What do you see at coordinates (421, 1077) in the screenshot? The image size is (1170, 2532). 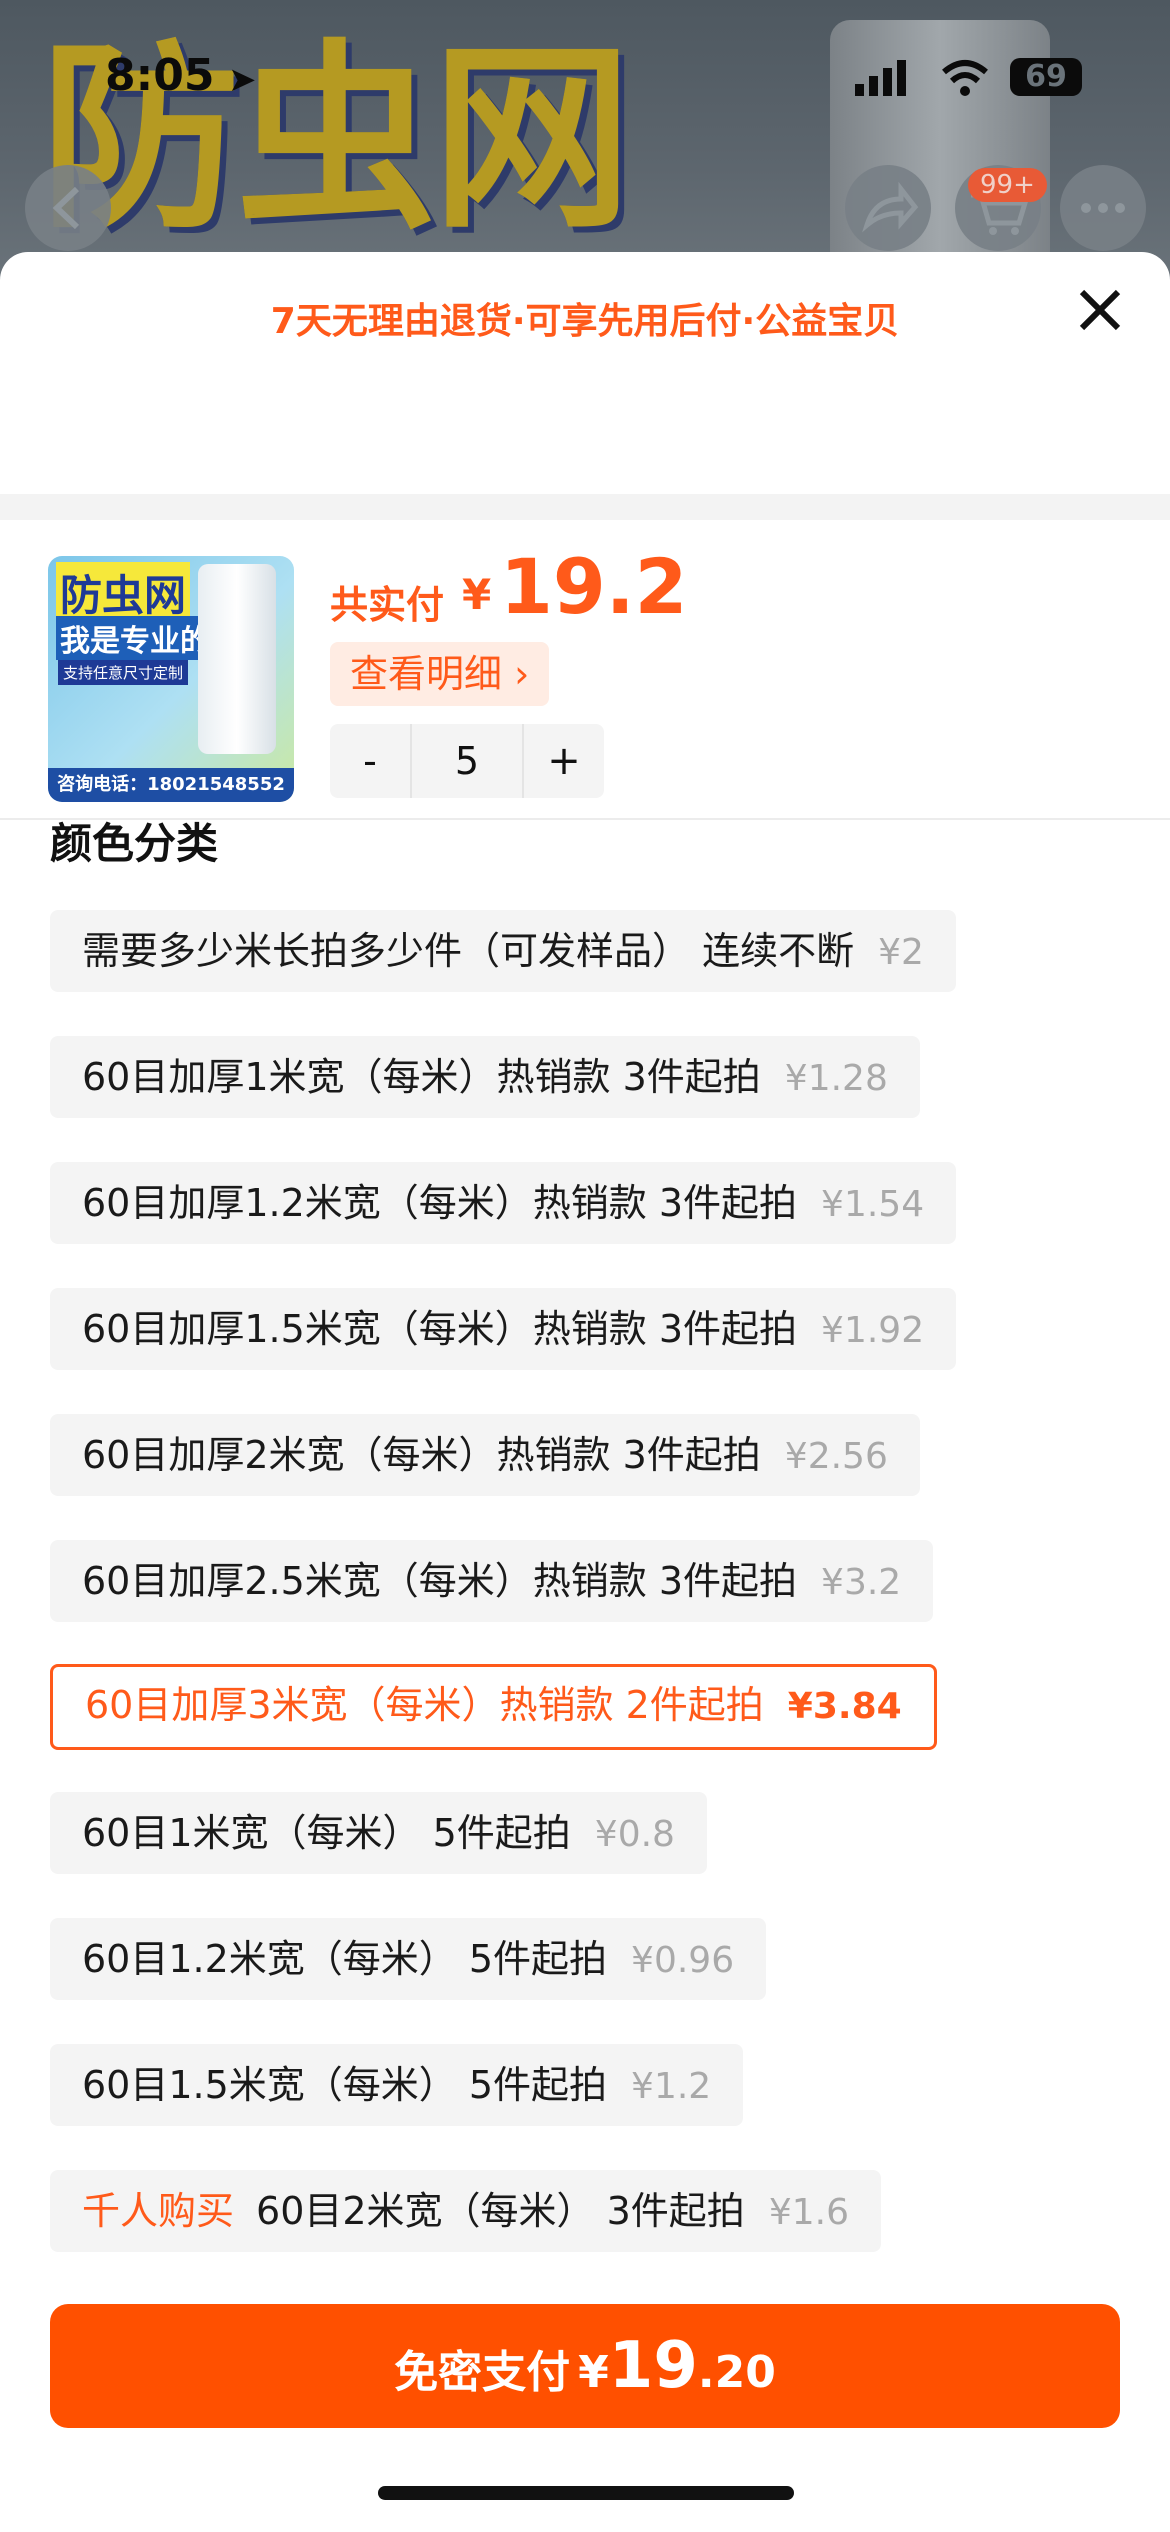 I see `option-label: 60目加厚1米宽（每米）热销款 3件起拍` at bounding box center [421, 1077].